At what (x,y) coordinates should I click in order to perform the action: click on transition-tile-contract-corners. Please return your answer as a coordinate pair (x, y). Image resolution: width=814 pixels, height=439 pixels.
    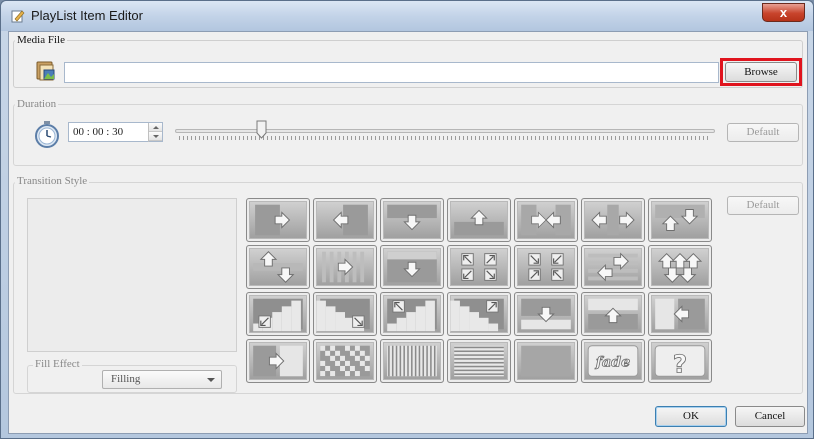
    Looking at the image, I should click on (546, 267).